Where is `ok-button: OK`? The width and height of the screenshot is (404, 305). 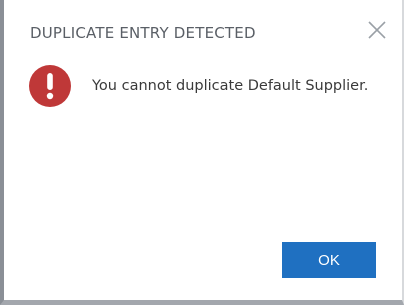 ok-button: OK is located at coordinates (329, 260).